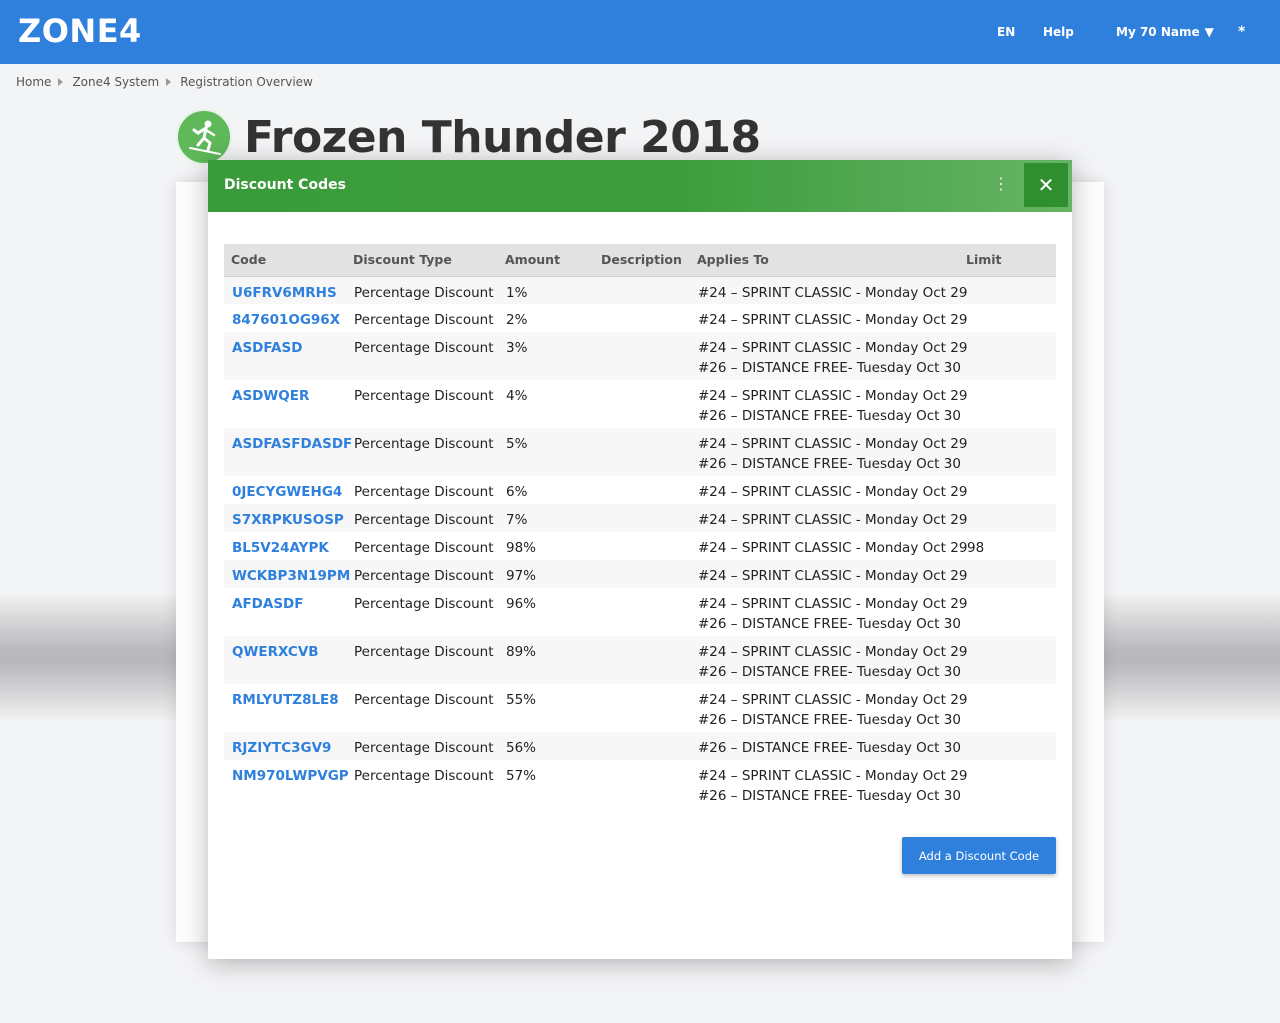 The height and width of the screenshot is (1023, 1280). I want to click on amount-cell: 57%, so click(521, 776).